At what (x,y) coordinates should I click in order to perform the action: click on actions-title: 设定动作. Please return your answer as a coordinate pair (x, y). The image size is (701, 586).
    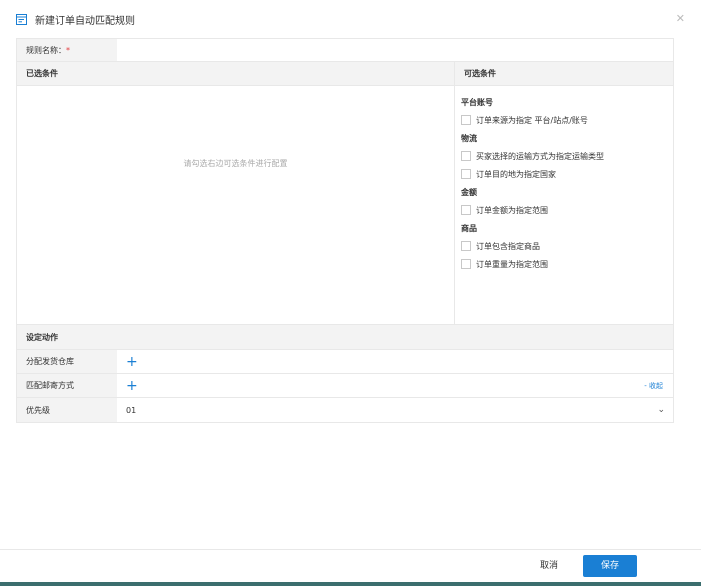
    Looking at the image, I should click on (345, 337).